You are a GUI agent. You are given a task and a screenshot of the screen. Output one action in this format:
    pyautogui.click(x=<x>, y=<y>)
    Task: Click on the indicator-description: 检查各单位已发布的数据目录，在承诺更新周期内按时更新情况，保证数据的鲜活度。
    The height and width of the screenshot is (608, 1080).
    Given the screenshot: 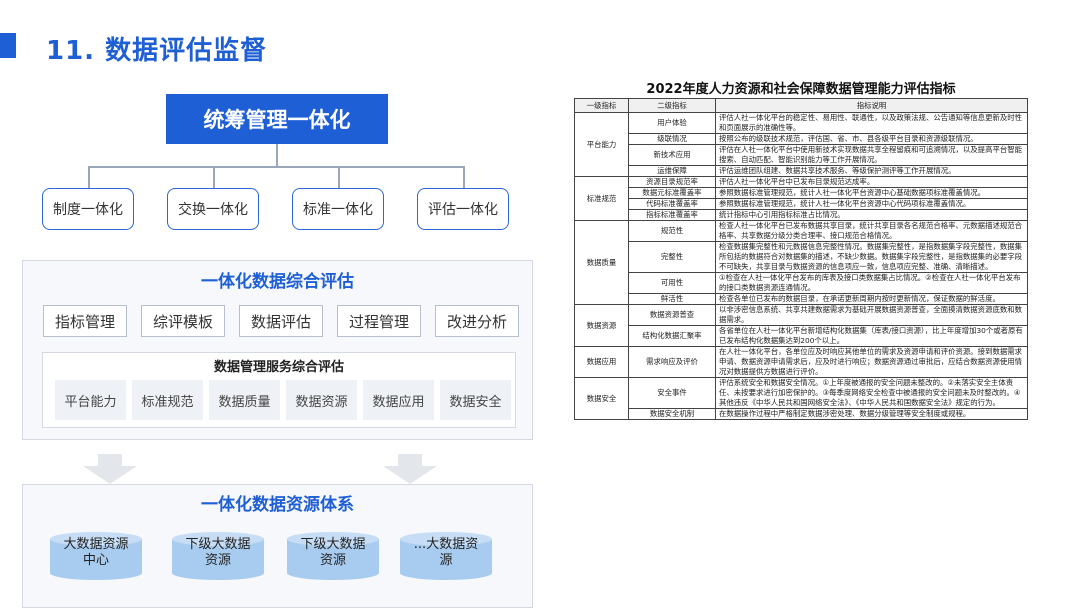 What is the action you would take?
    pyautogui.click(x=871, y=299)
    